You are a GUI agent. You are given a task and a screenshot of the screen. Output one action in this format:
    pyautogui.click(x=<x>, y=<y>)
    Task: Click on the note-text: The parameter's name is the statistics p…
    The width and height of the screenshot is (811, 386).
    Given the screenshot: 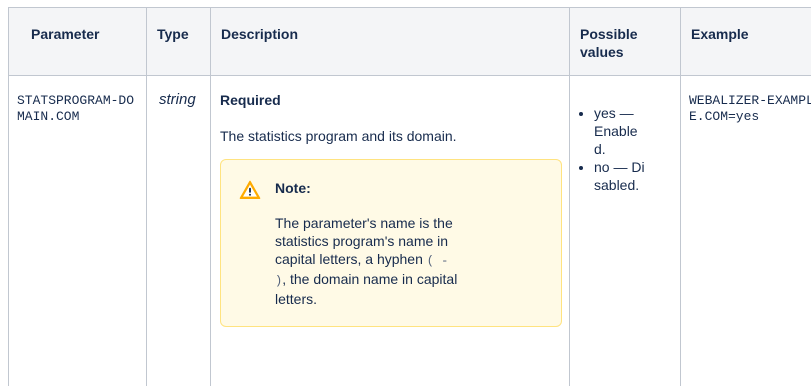 What is the action you would take?
    pyautogui.click(x=366, y=261)
    